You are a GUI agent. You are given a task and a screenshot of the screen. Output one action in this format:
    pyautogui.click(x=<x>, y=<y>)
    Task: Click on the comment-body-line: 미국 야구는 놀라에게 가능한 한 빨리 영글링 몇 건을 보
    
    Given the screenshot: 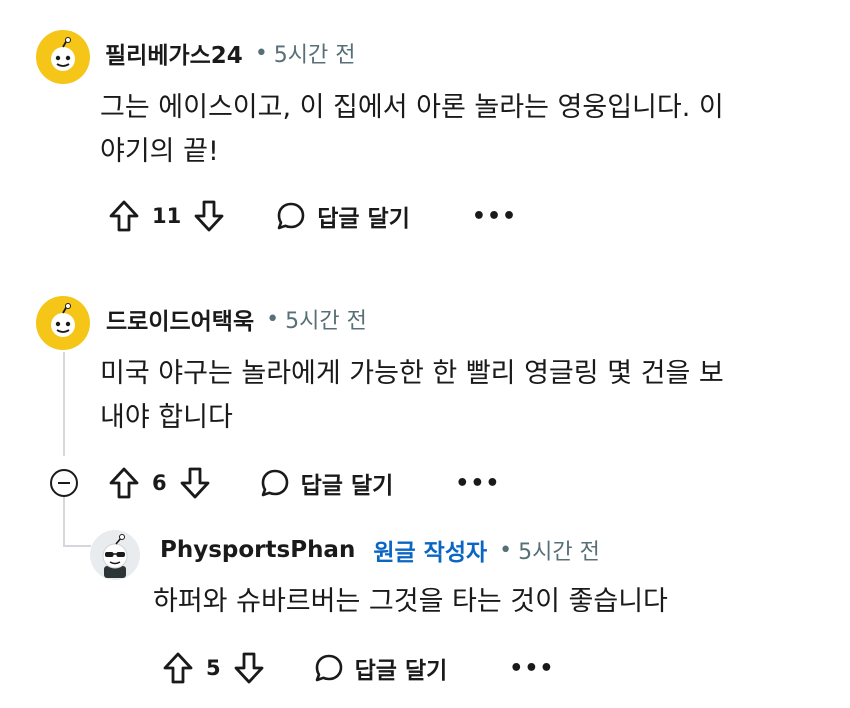 What is the action you would take?
    pyautogui.click(x=412, y=373)
    